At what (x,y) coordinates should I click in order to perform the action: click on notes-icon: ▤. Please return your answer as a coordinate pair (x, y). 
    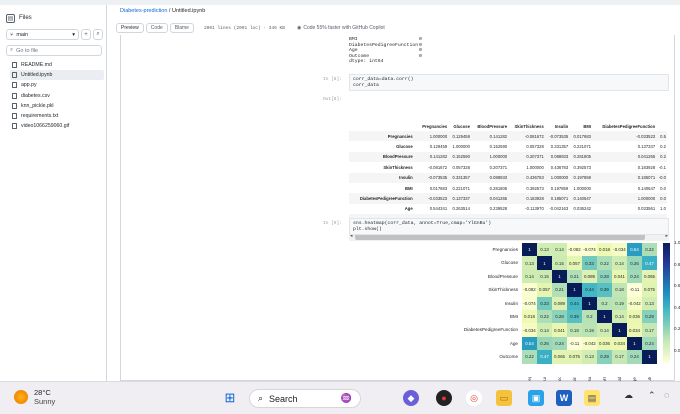
    Looking at the image, I should click on (592, 398).